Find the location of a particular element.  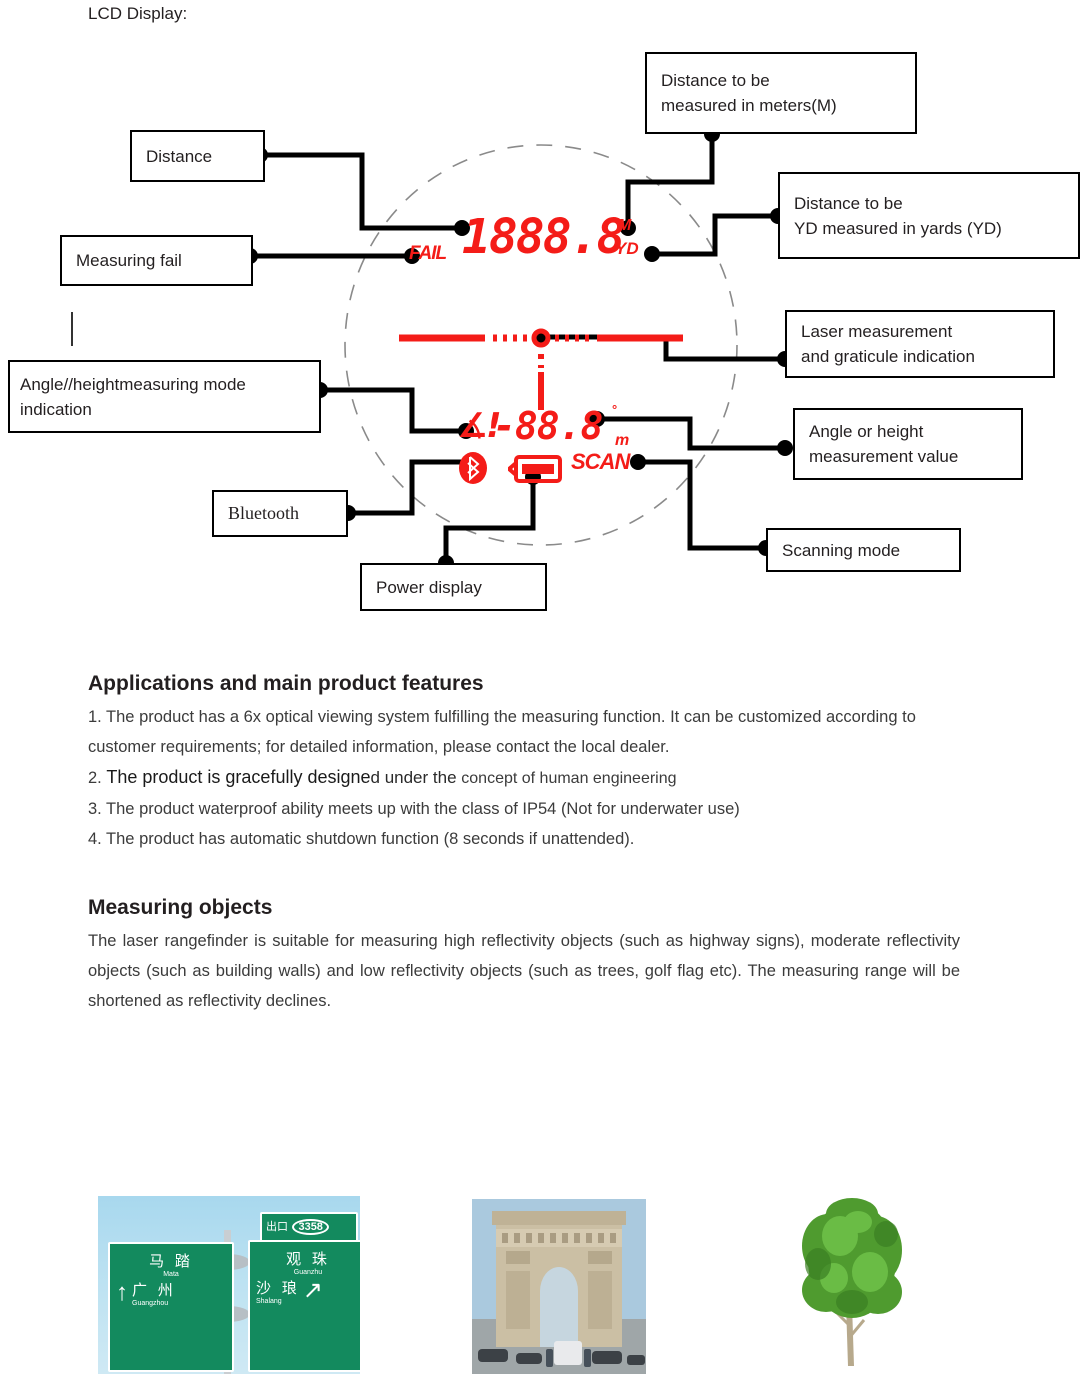

callout-angle-value: Angle or height measurement value is located at coordinates (908, 444).